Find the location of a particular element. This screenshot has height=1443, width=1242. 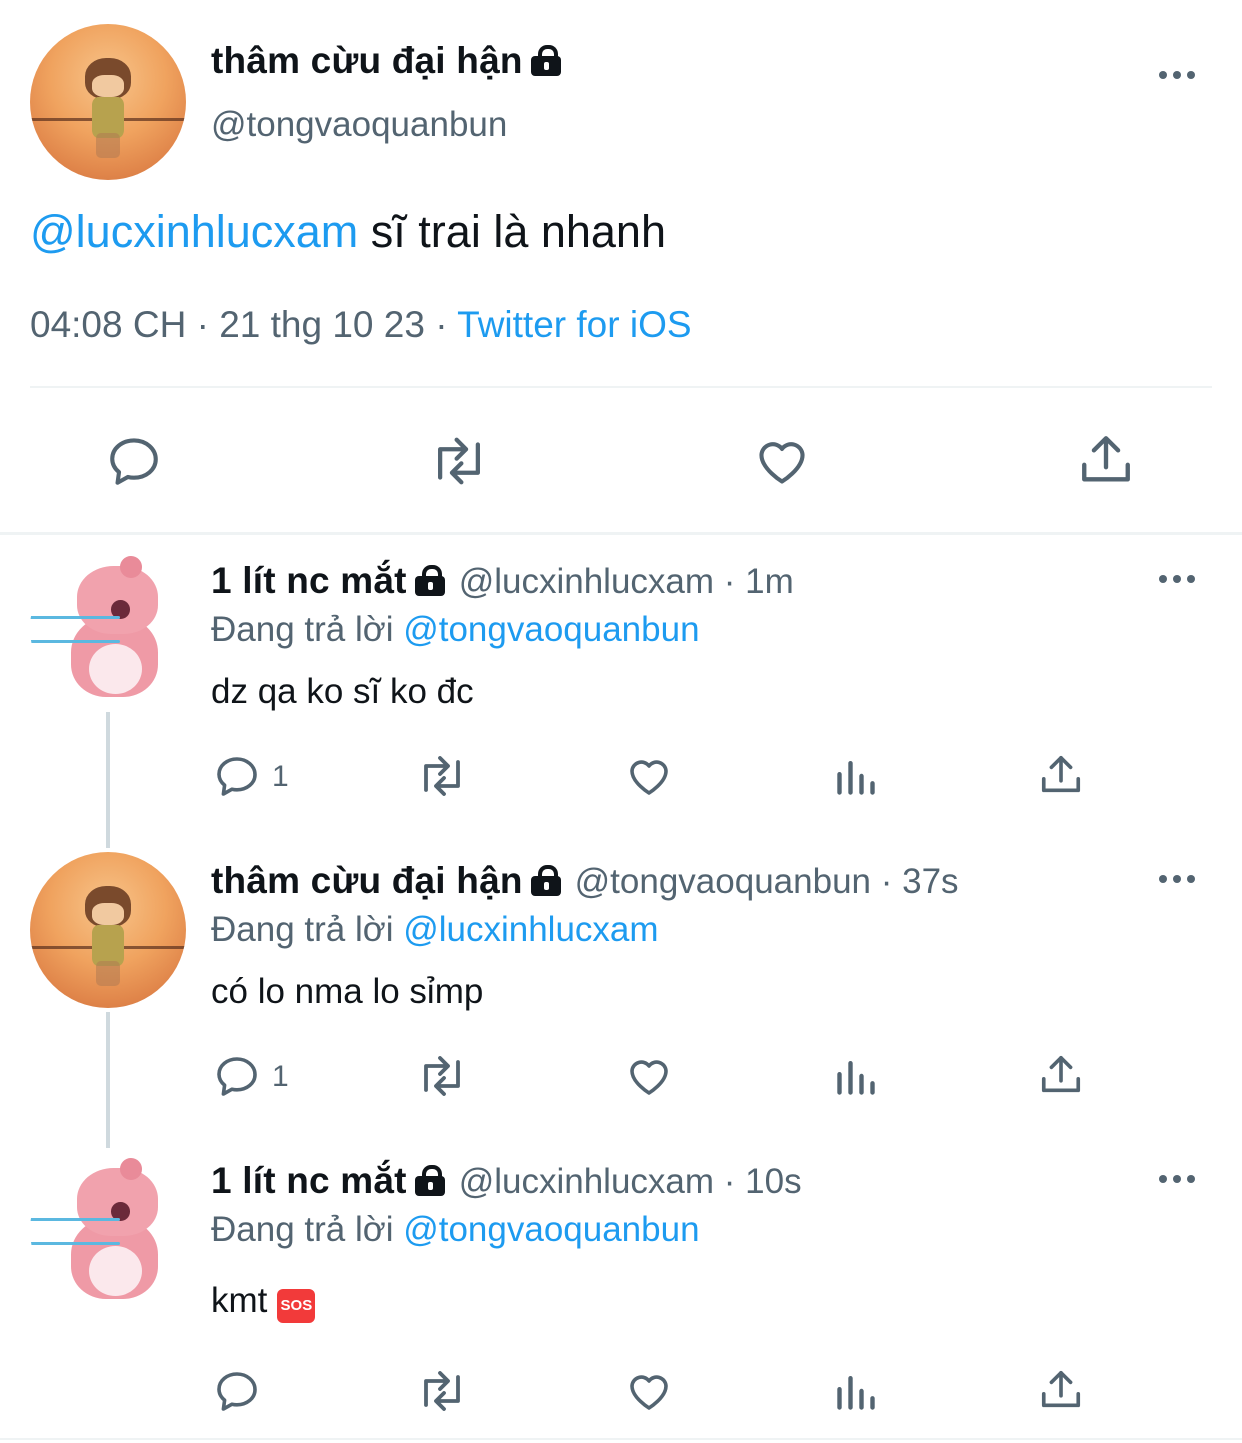

reply-header: thâm cừu đại hận @tongvaoquanbun · 37s is located at coordinates (585, 882).